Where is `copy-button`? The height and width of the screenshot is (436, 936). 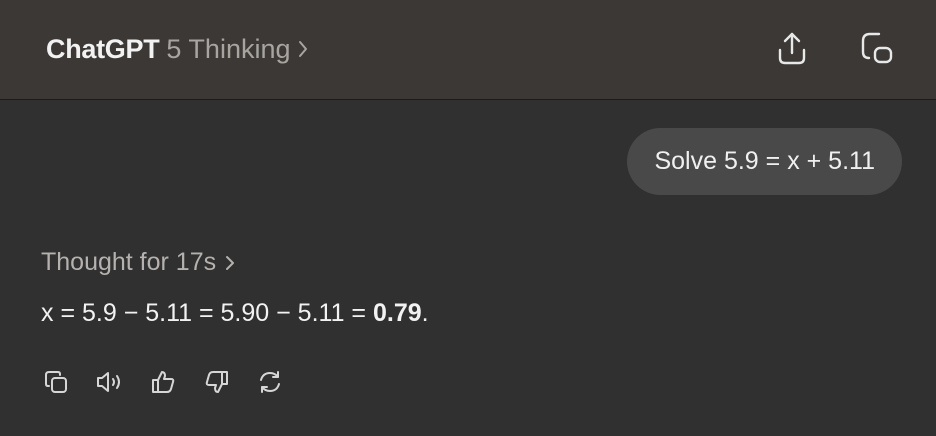 copy-button is located at coordinates (56, 382).